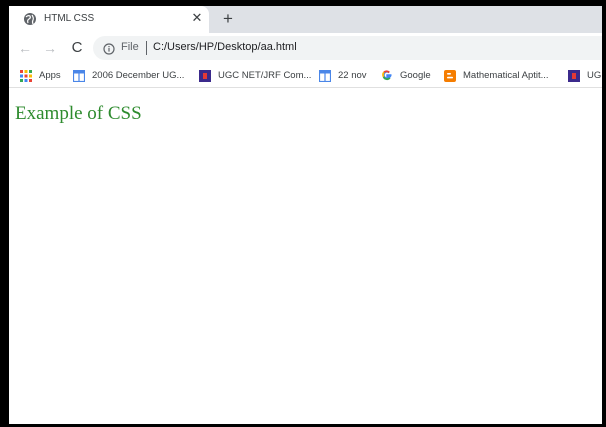  I want to click on bookmark-22-nov: 22 nov, so click(342, 75).